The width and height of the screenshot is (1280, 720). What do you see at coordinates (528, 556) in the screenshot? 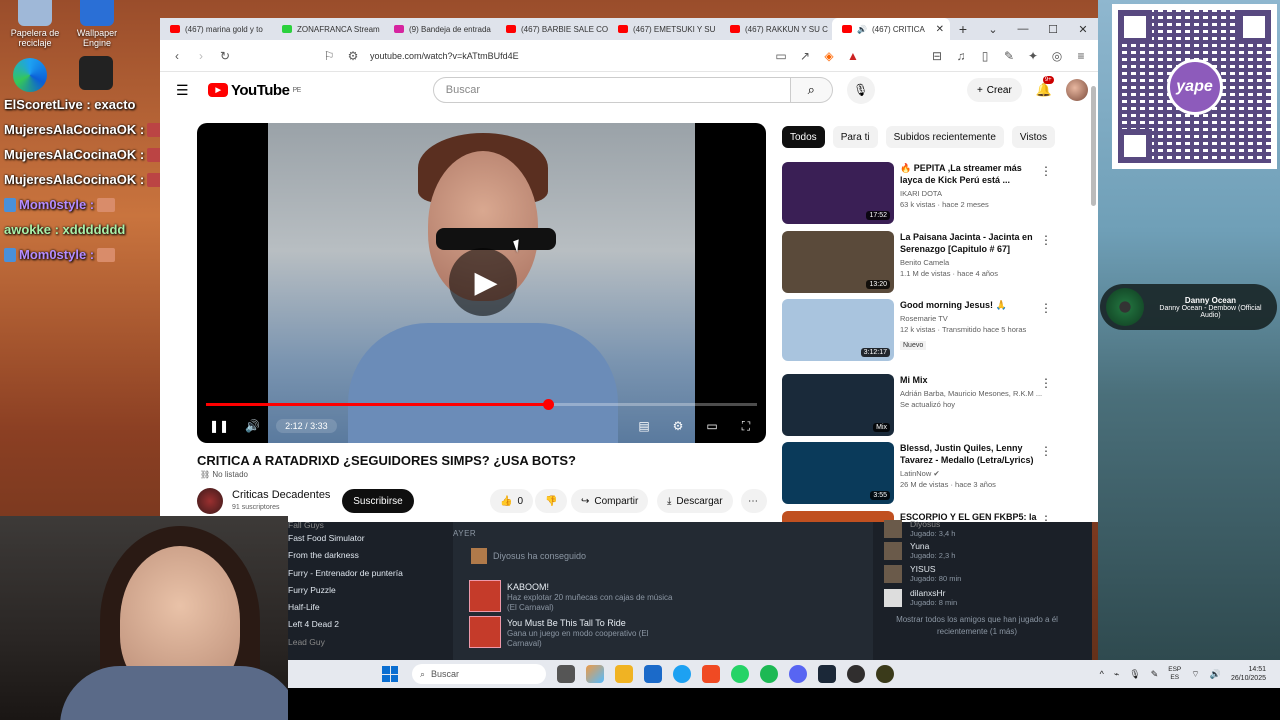
I see `feed-user: Diyosus ha conseguido` at bounding box center [528, 556].